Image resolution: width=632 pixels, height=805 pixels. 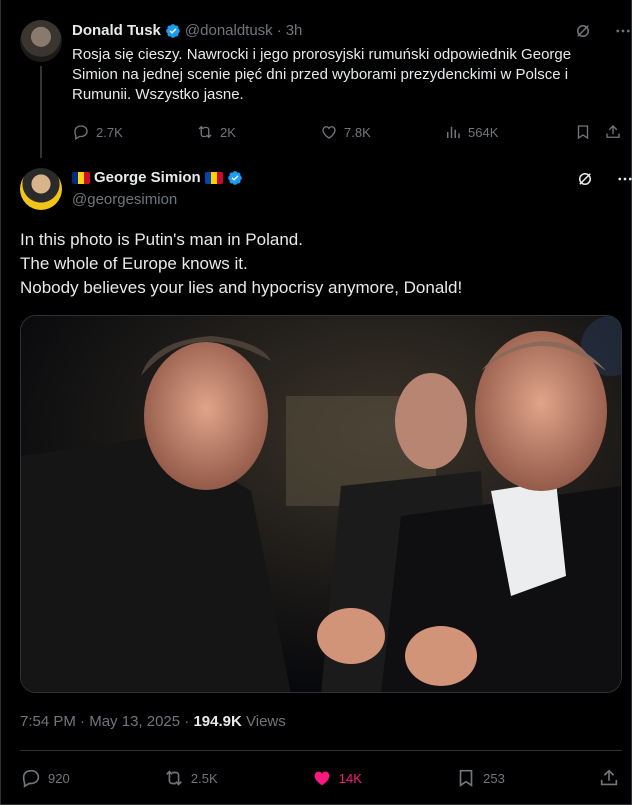 I want to click on main-author-row: George Simion, so click(x=157, y=177).